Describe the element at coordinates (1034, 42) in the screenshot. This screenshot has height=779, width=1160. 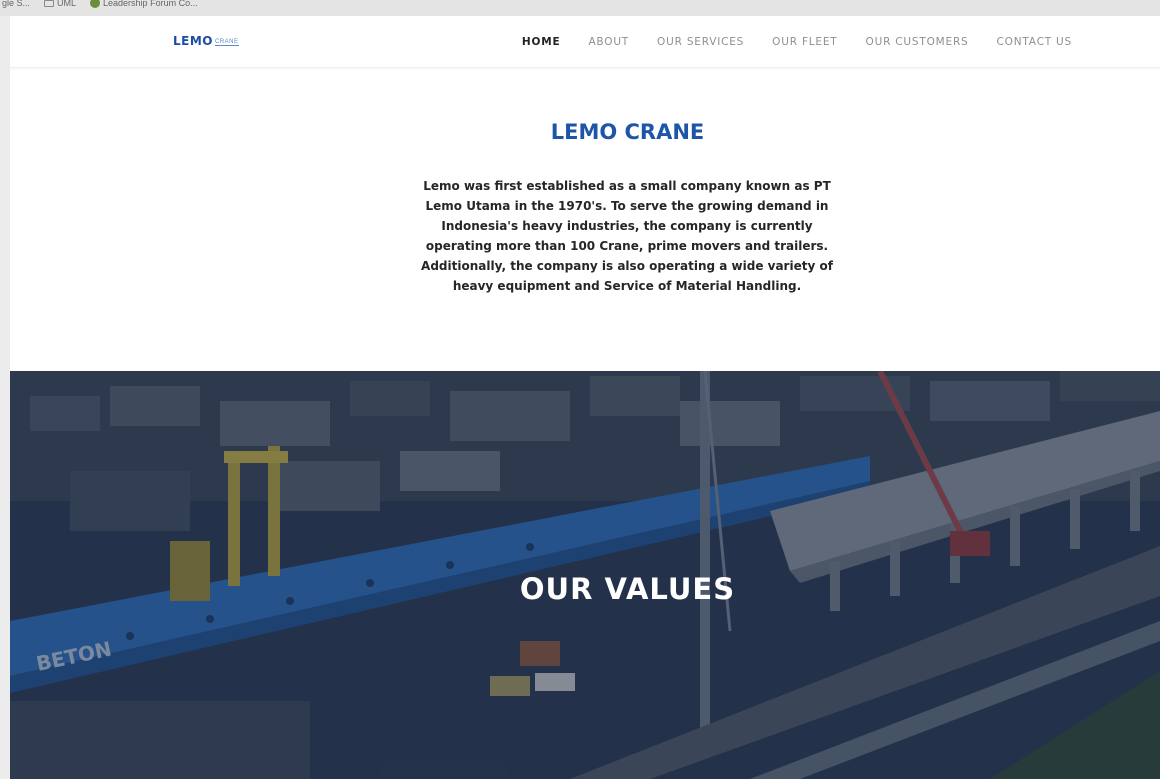
I see `nav-item-contact-us: CONTACT US` at that location.